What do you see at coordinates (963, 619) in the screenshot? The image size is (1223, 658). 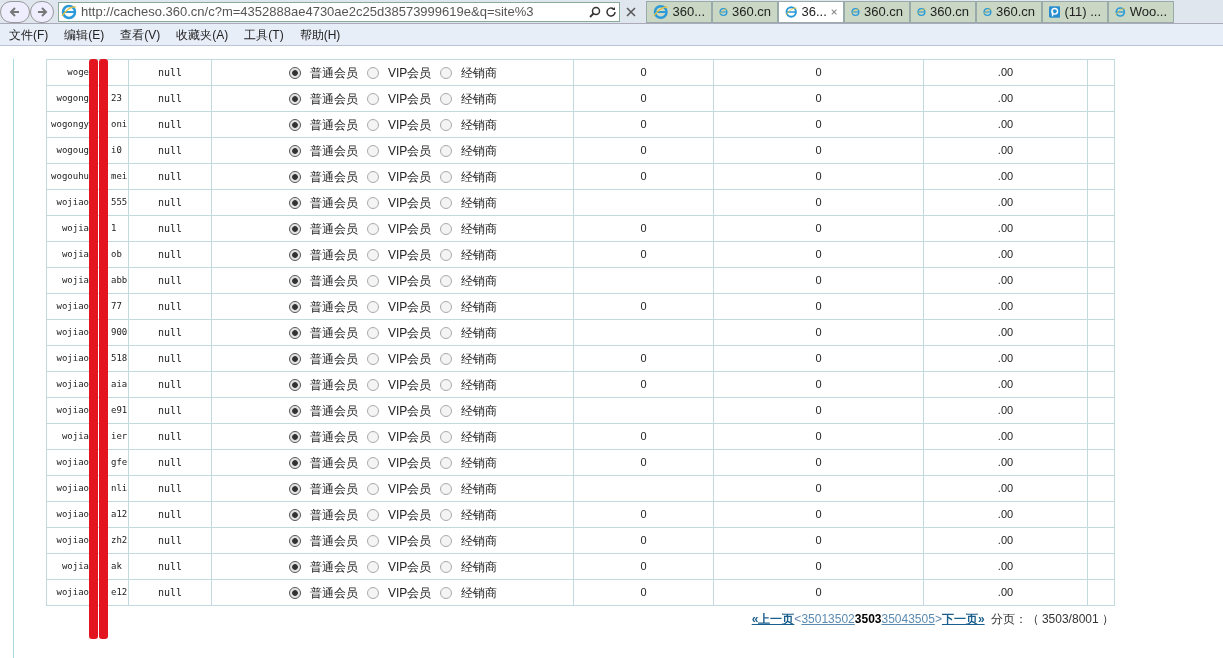 I see `next-page-link: 下一页»` at bounding box center [963, 619].